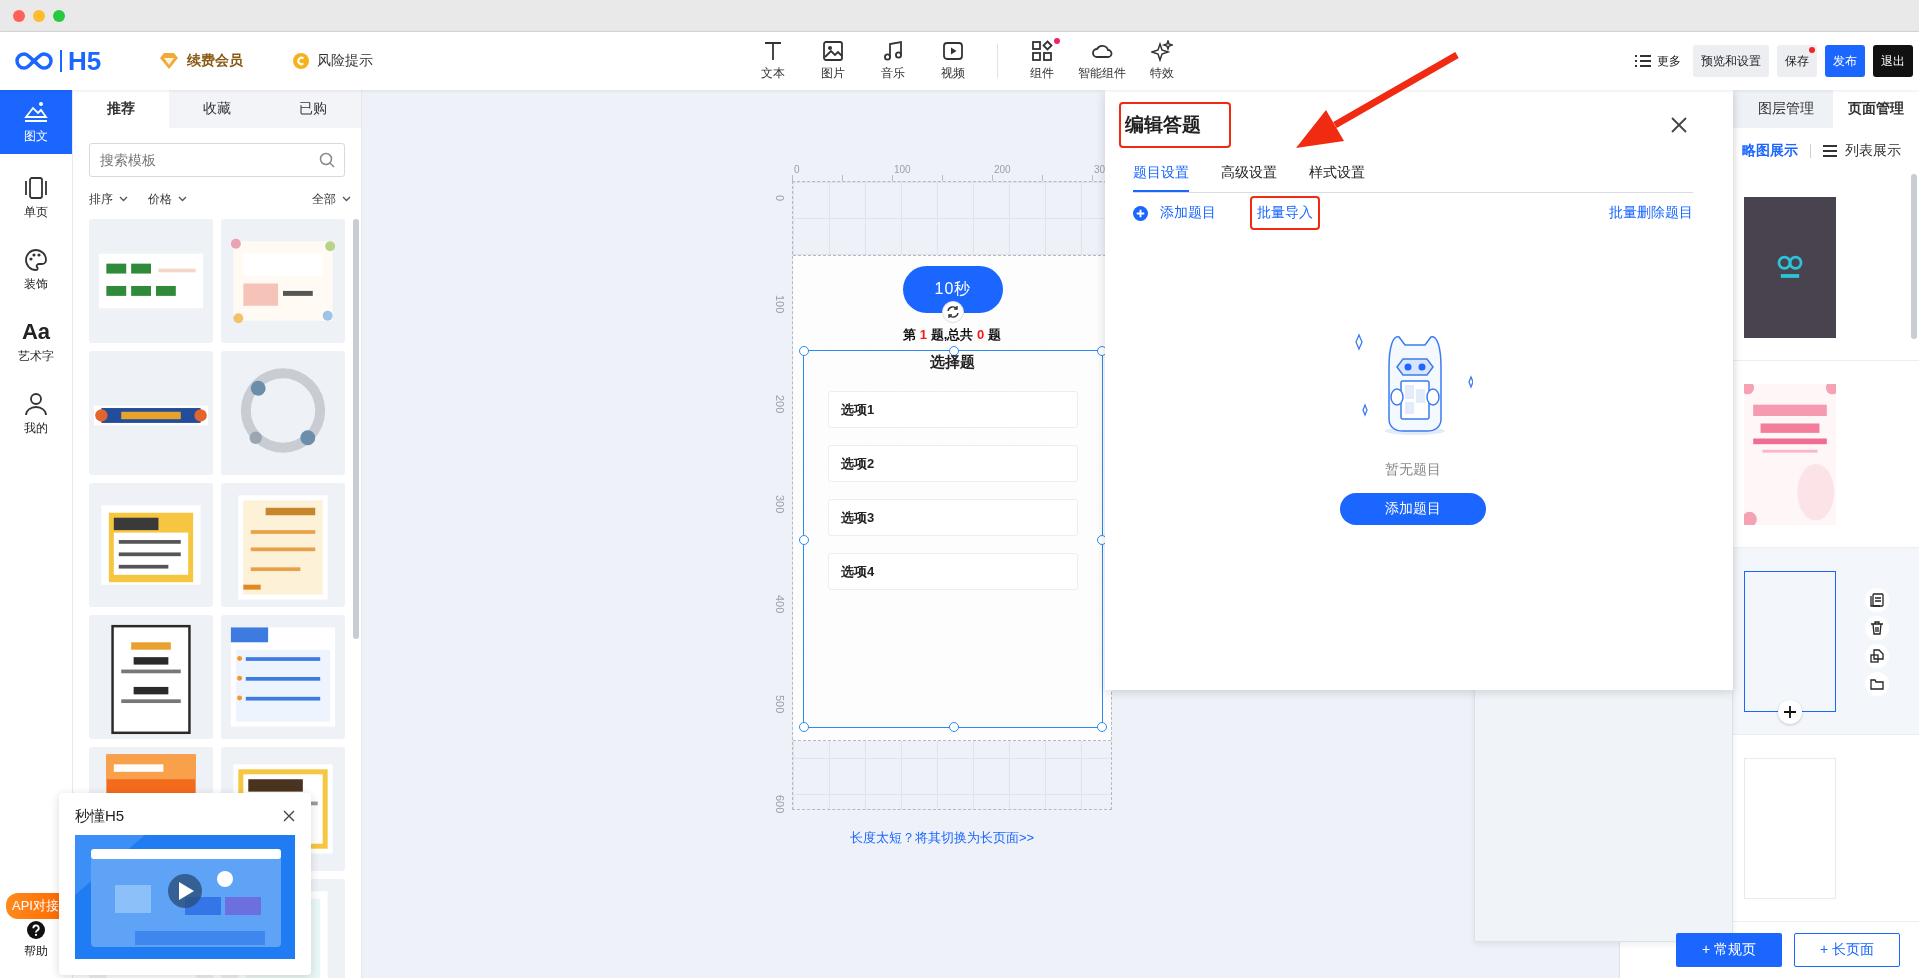 This screenshot has width=1919, height=978. I want to click on plus-circle-icon, so click(1140, 213).